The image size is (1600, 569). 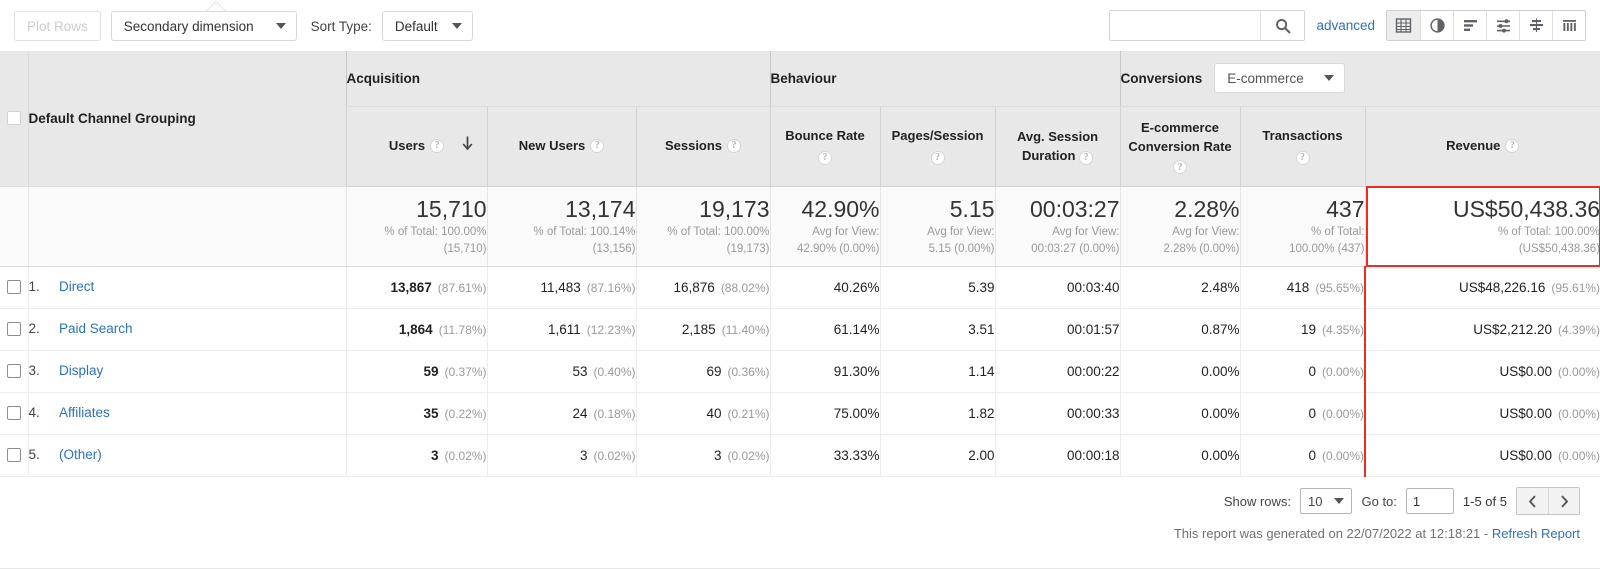 What do you see at coordinates (937, 455) in the screenshot?
I see `cell-pages-session: 2.00` at bounding box center [937, 455].